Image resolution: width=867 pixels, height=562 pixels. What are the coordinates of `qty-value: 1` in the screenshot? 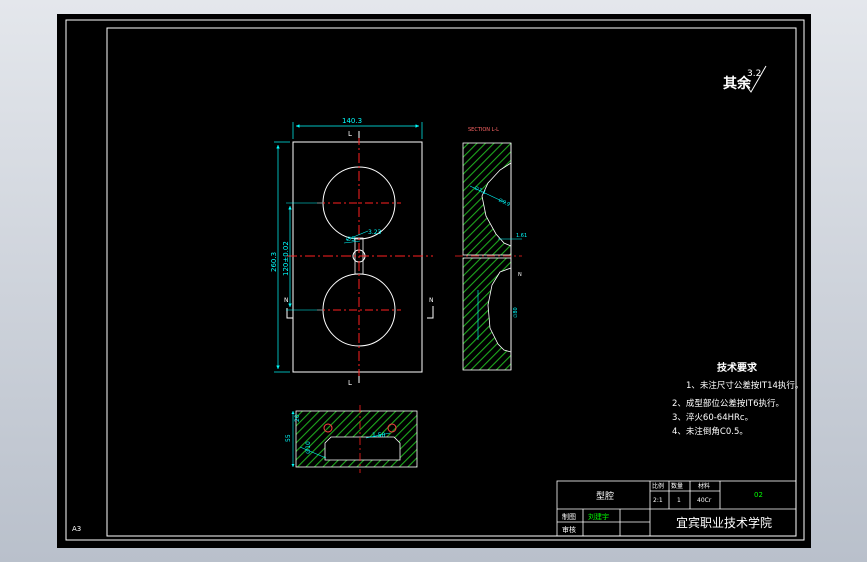 It's located at (679, 500).